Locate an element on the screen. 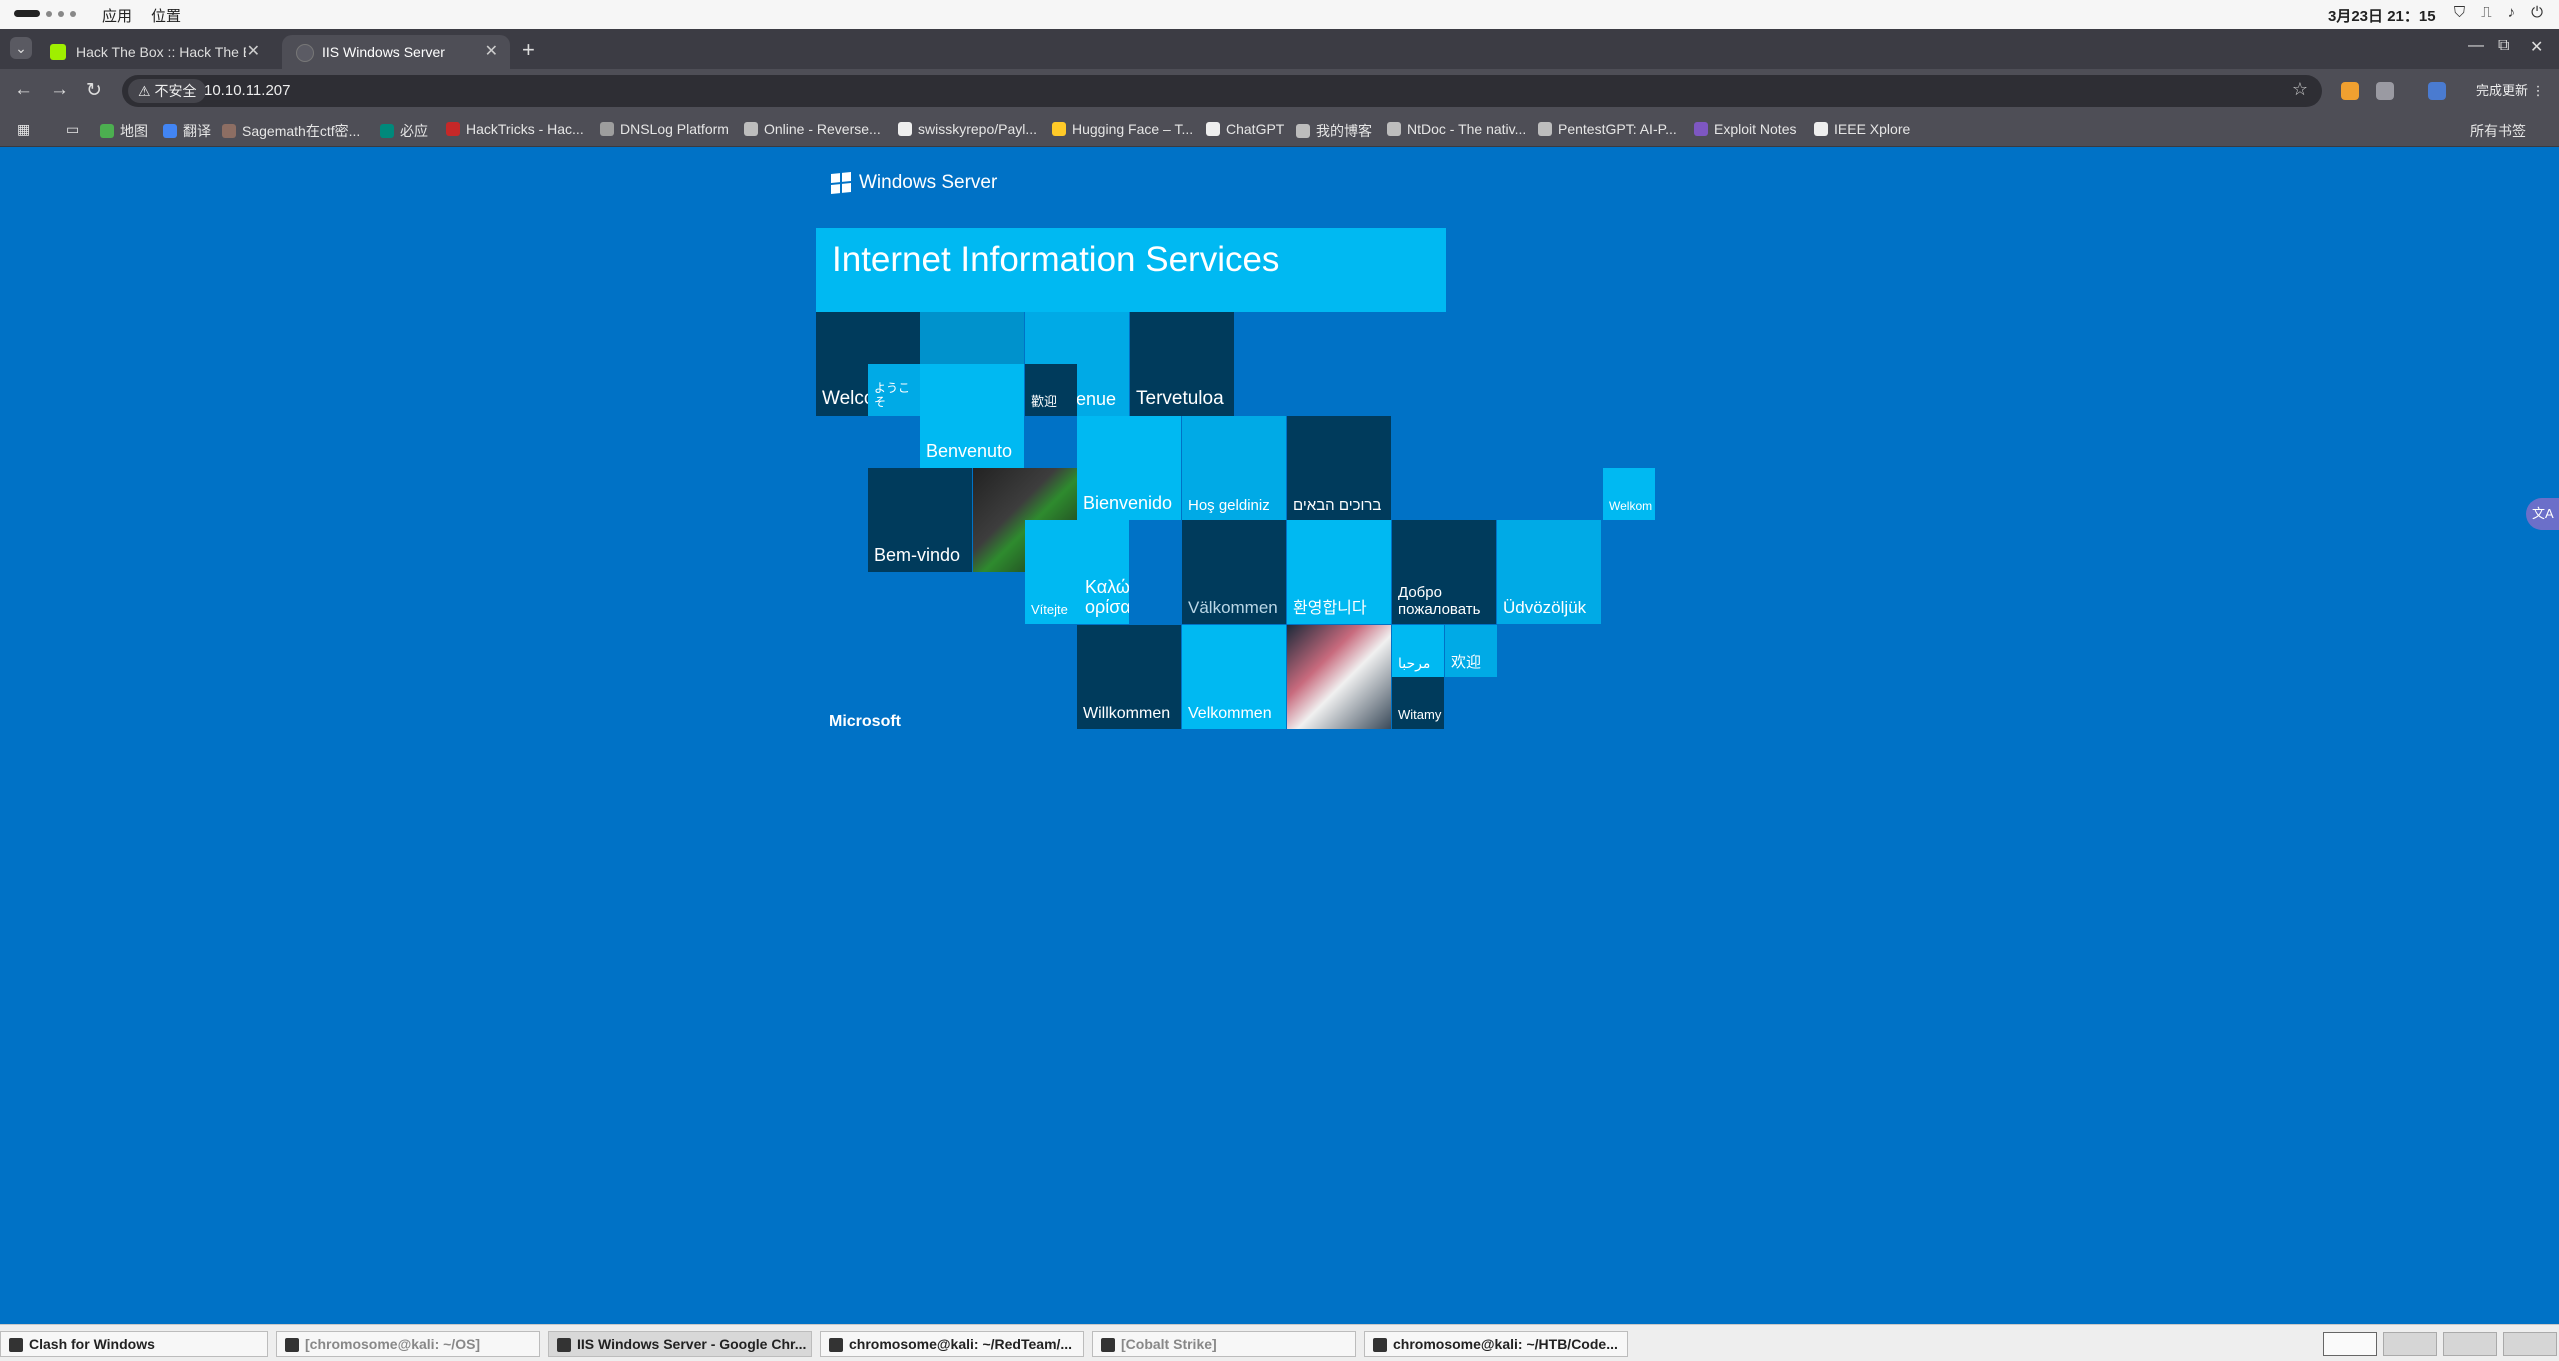  maximize-button: ⧉ is located at coordinates (2503, 46).